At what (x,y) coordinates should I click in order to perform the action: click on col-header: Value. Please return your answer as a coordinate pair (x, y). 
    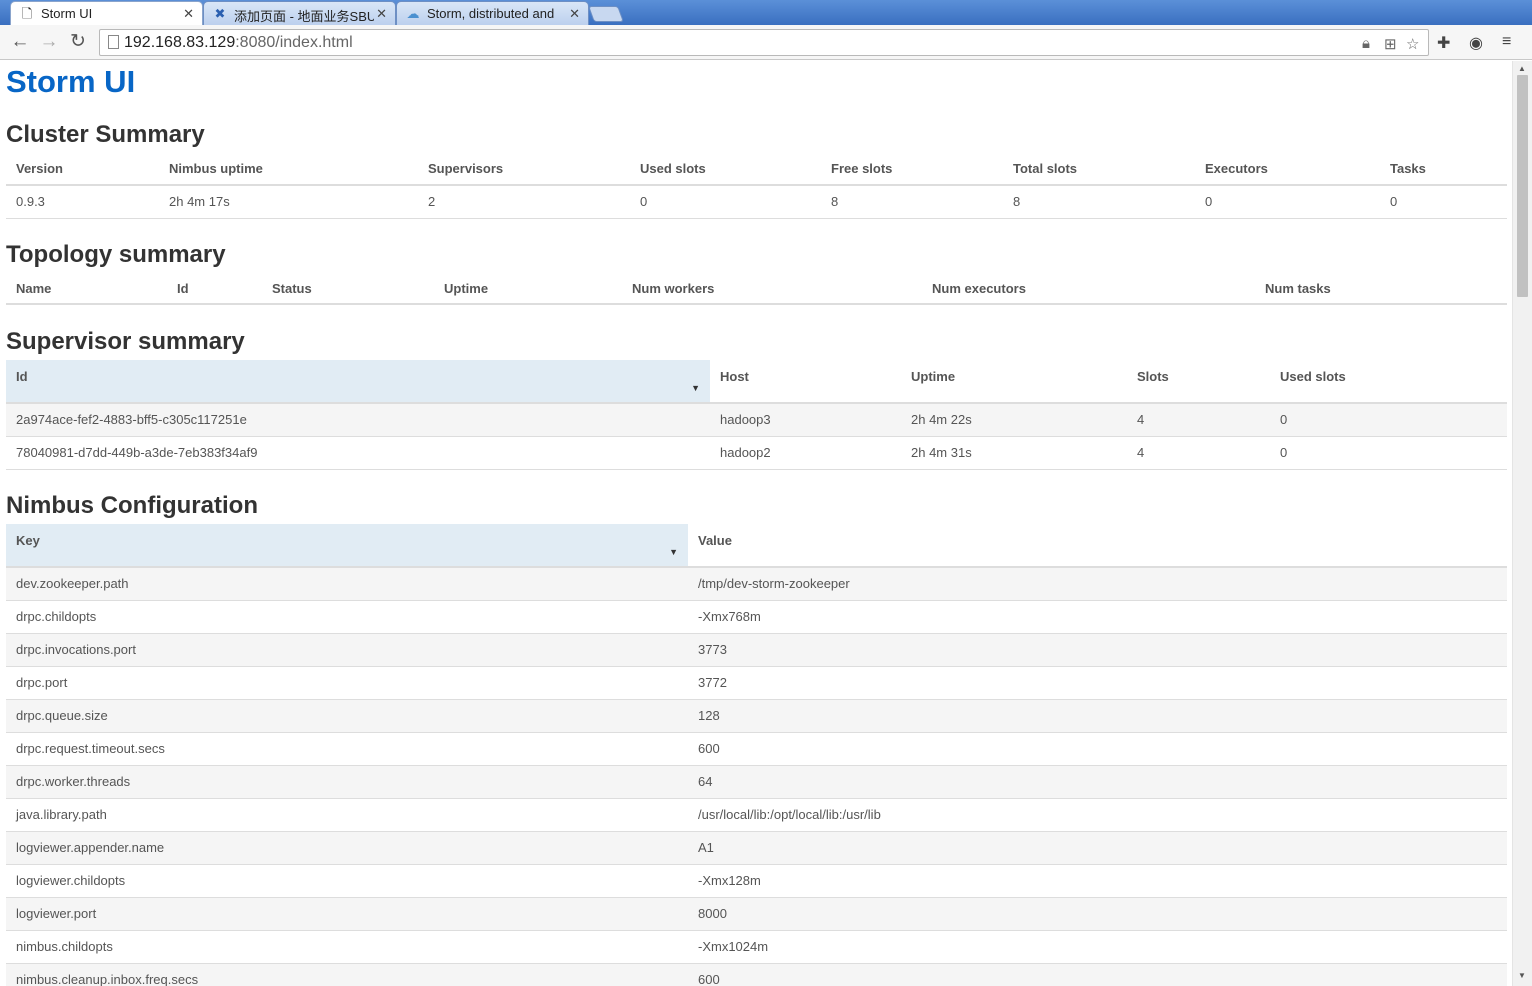
    Looking at the image, I should click on (1097, 545).